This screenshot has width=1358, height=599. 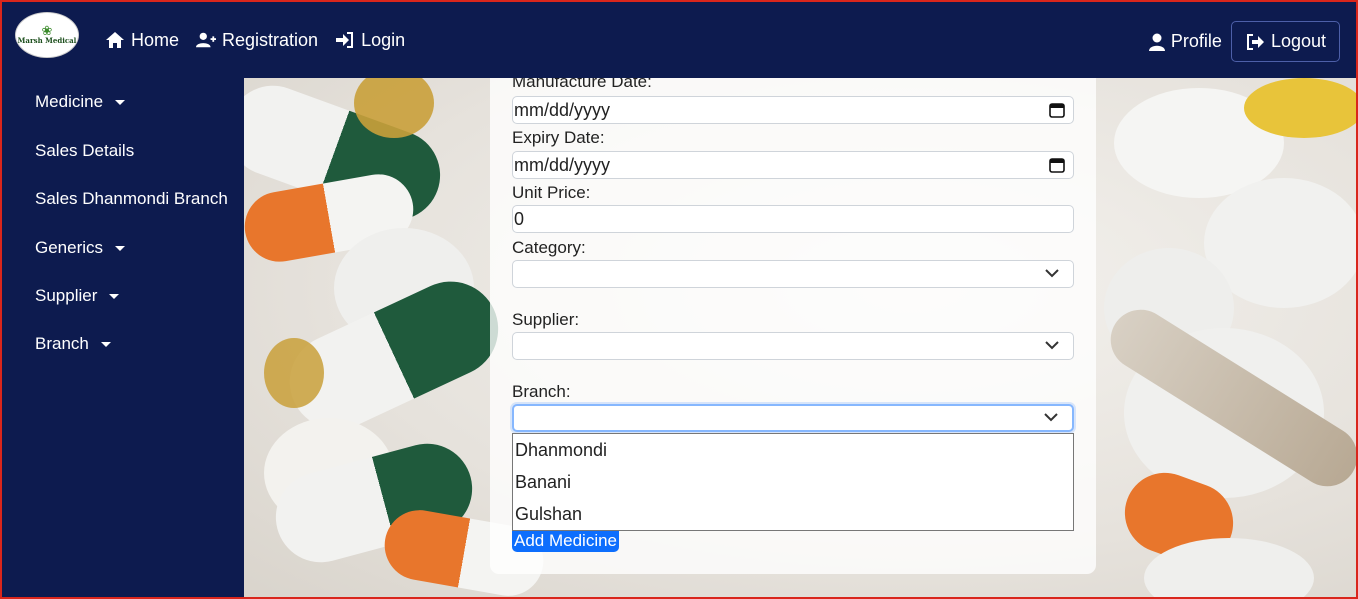 I want to click on manufacture-date-value: mm/dd/yyyy, so click(x=562, y=109).